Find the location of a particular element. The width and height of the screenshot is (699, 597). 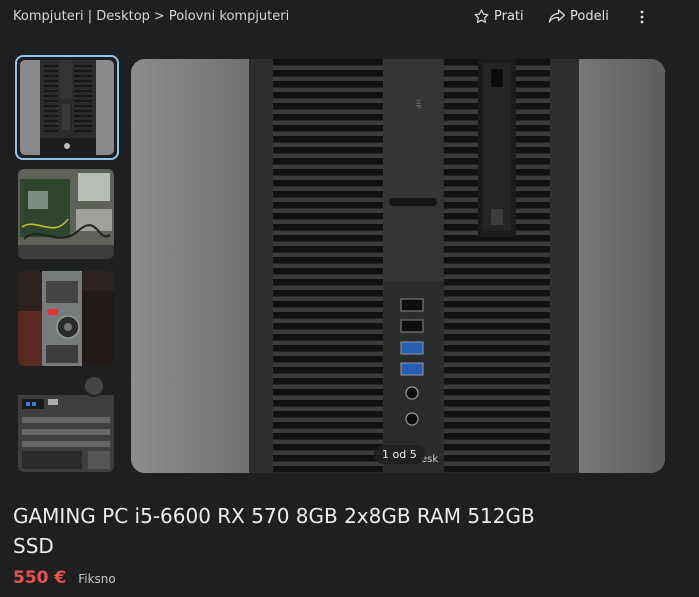

more-options-button is located at coordinates (642, 17).